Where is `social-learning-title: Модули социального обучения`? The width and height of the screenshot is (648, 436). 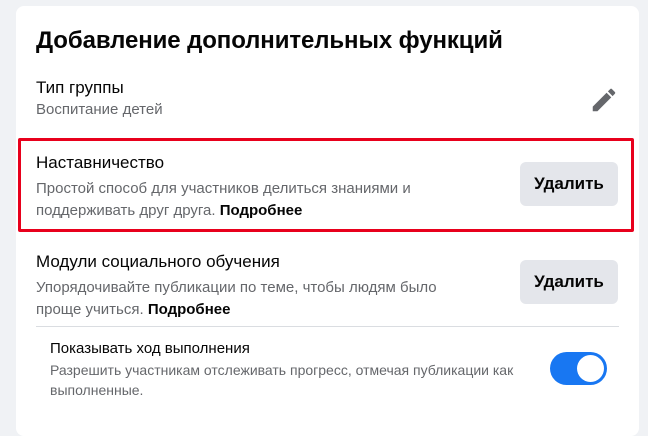 social-learning-title: Модули социального обучения is located at coordinates (158, 261).